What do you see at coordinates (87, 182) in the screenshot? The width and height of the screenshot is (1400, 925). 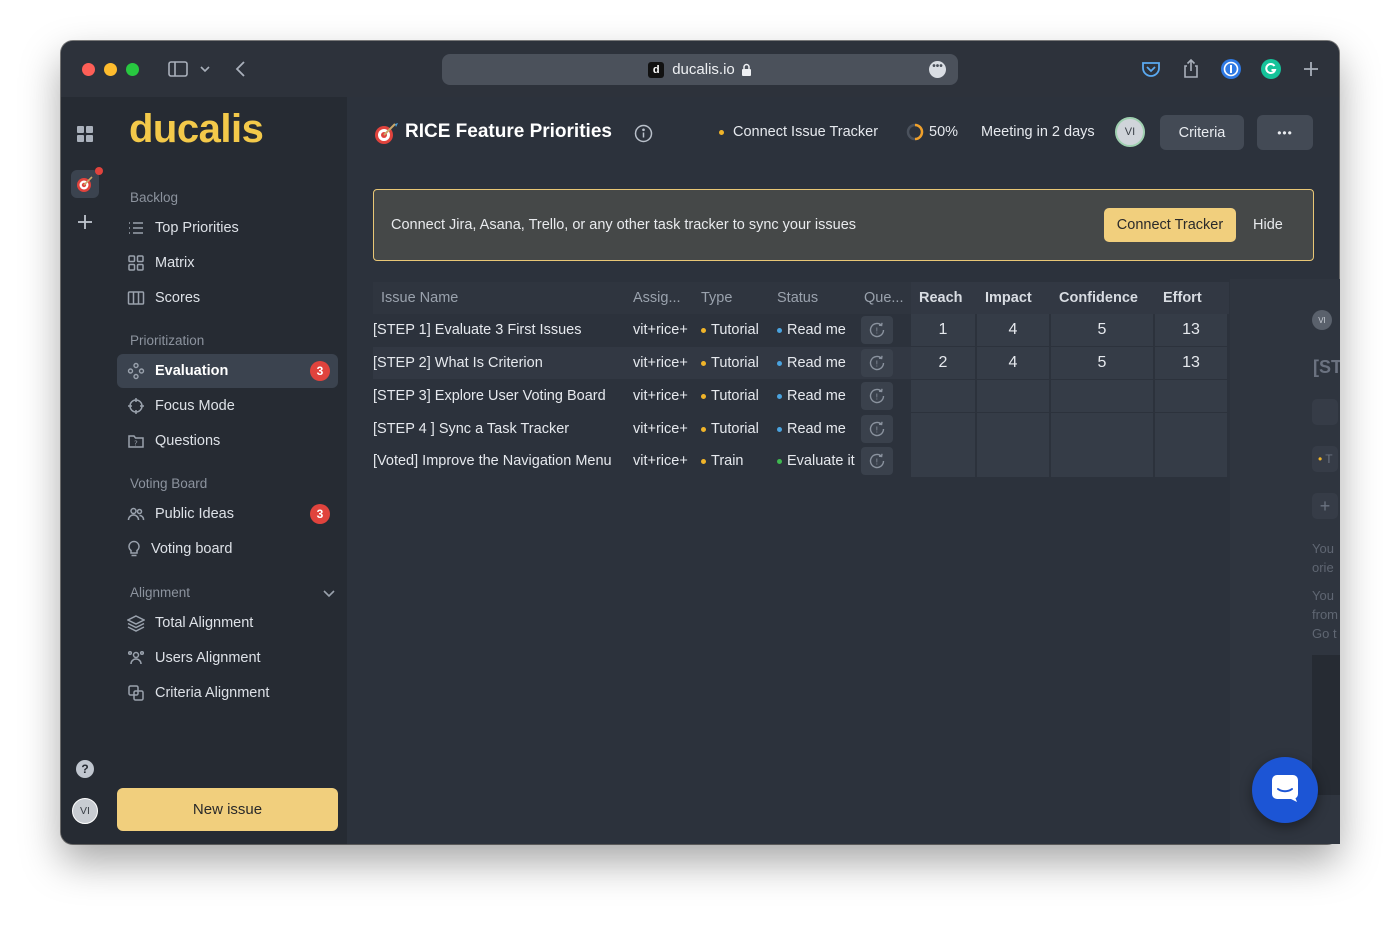 I see `board-target-icon` at bounding box center [87, 182].